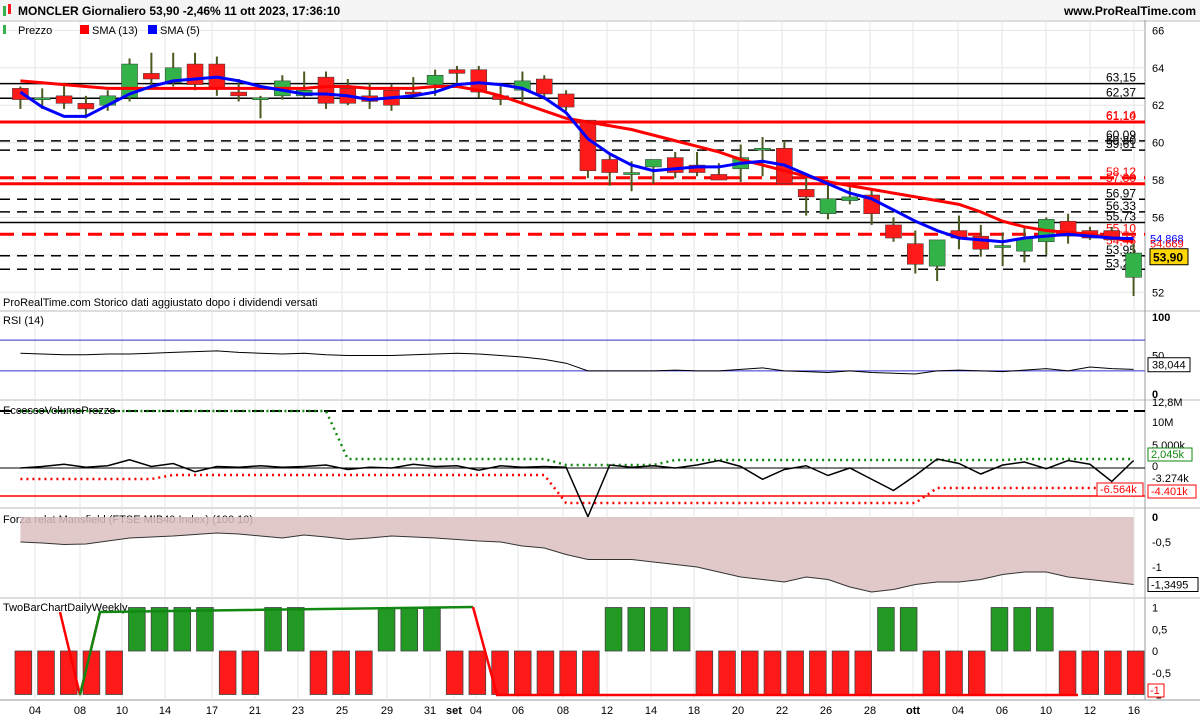 Image resolution: width=1200 pixels, height=720 pixels. Describe the element at coordinates (1121, 115) in the screenshot. I see `level-label: 61,14` at that location.